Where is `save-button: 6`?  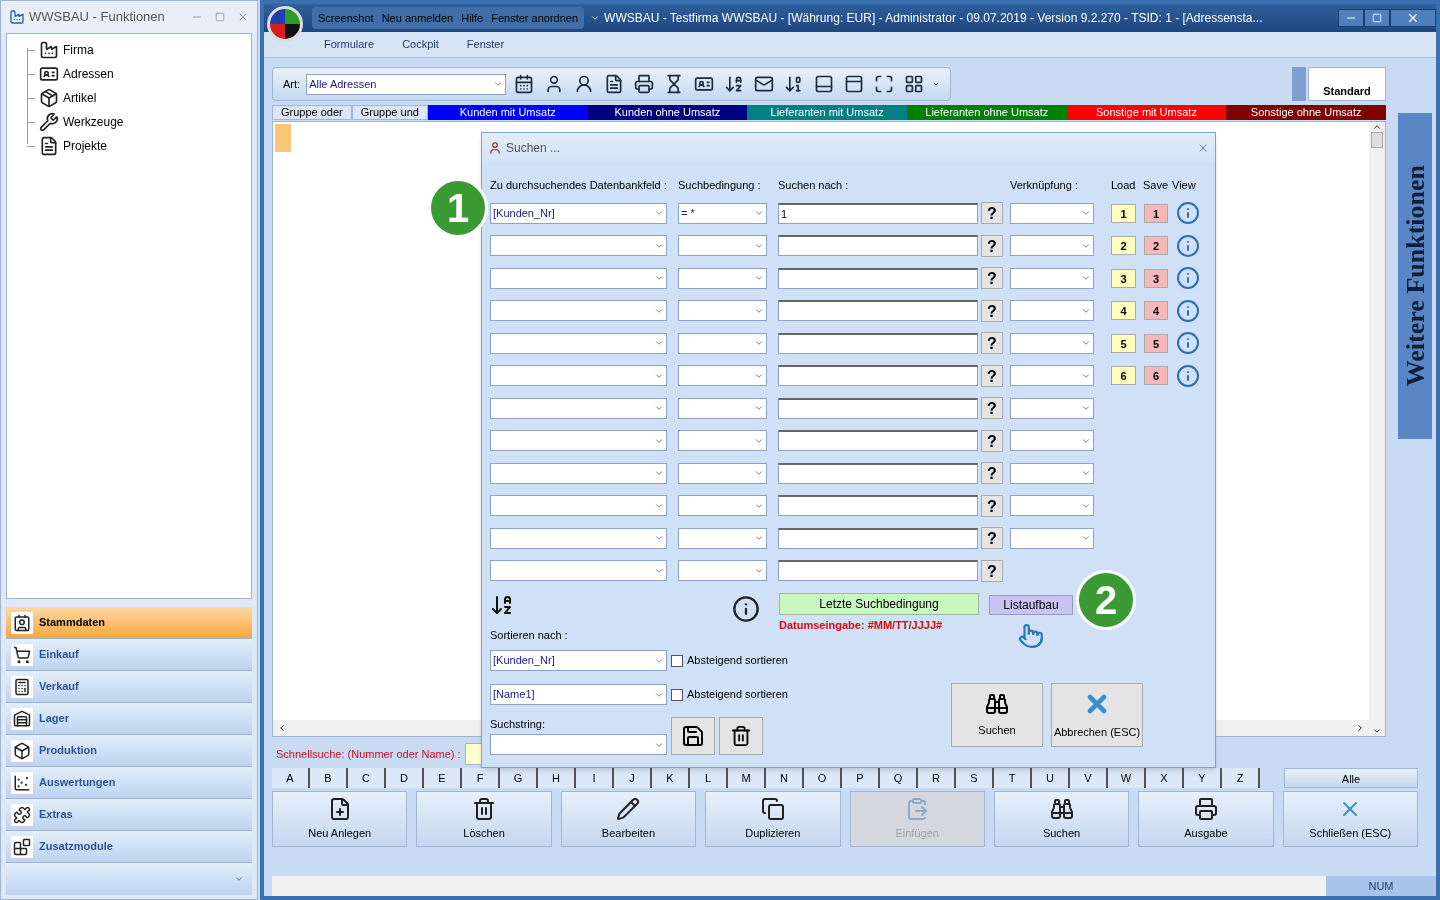
save-button: 6 is located at coordinates (1156, 376).